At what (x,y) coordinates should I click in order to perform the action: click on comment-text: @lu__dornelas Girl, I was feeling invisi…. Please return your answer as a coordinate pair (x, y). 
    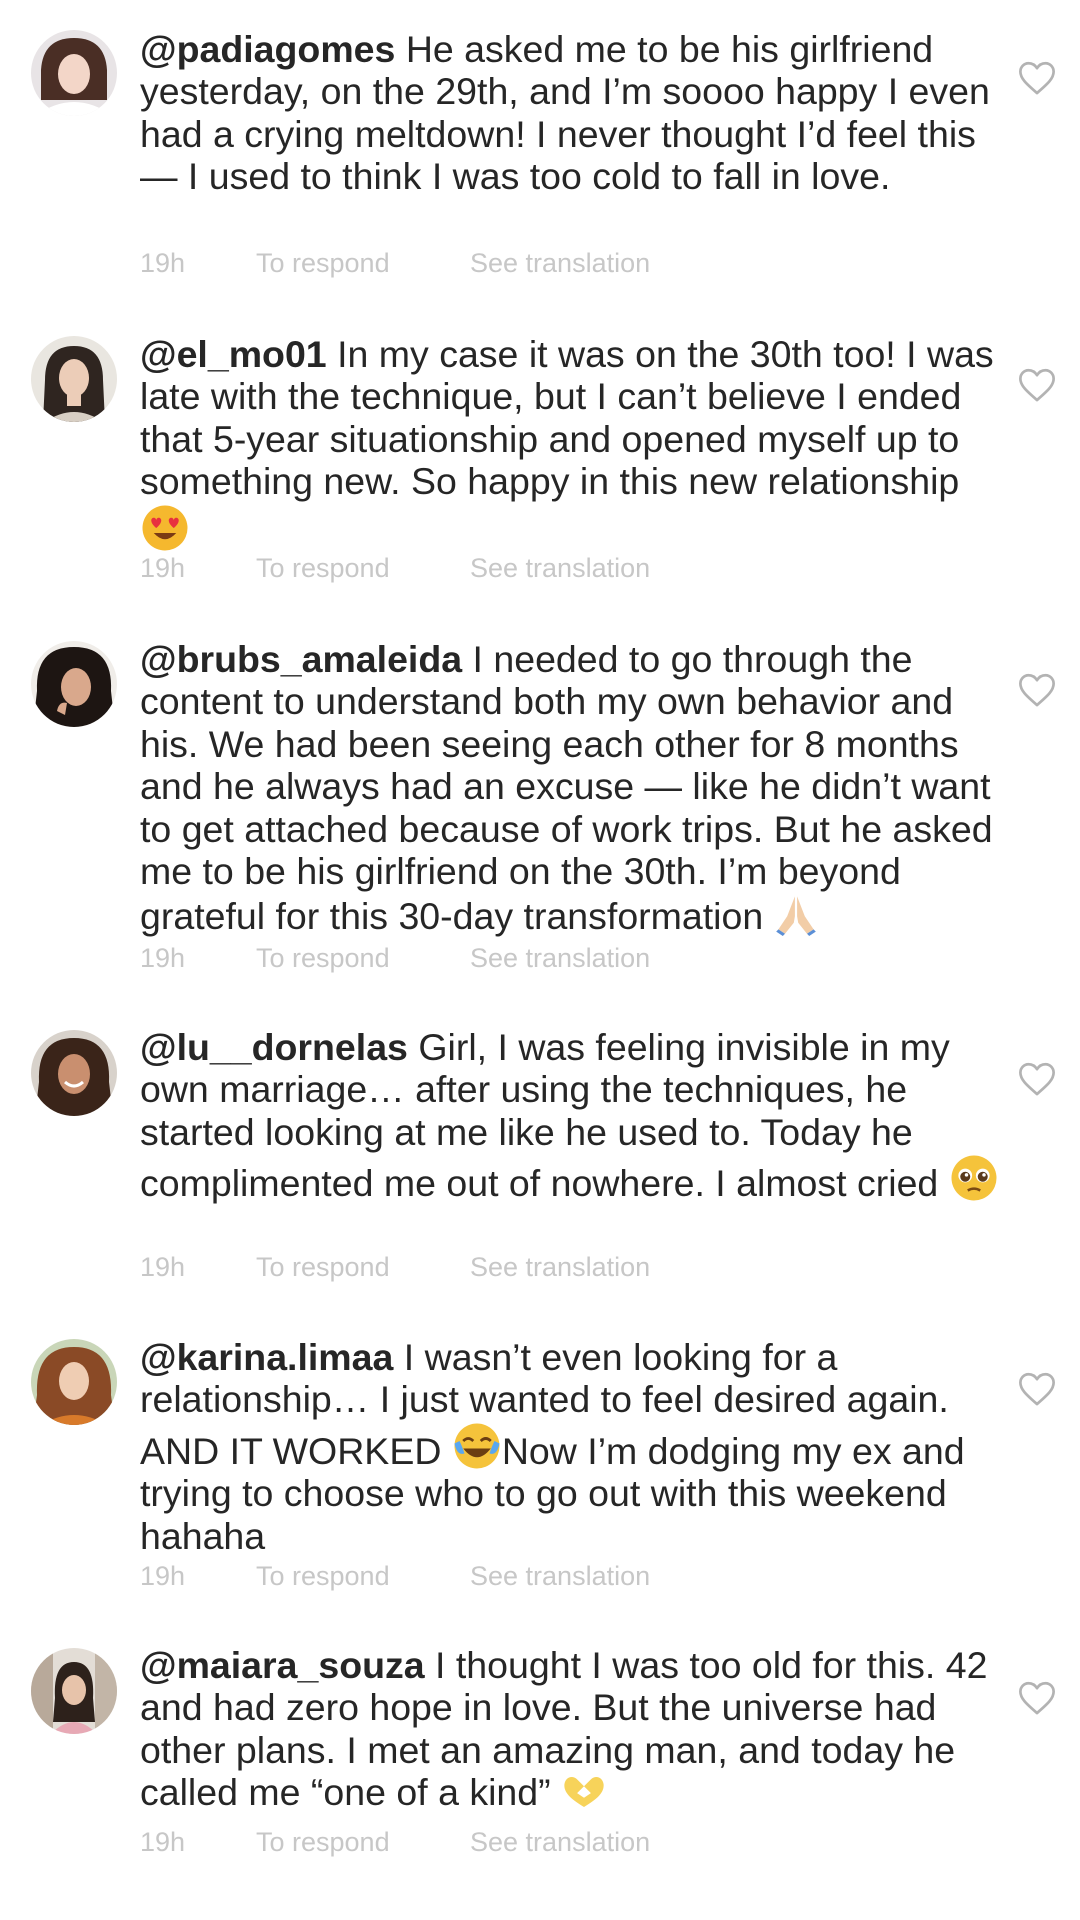
    Looking at the image, I should click on (570, 1115).